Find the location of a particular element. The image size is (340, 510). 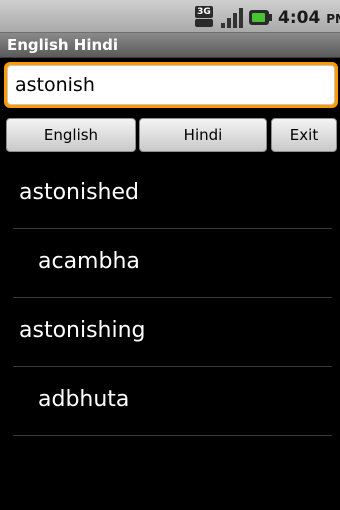

clock-ampm: PM is located at coordinates (333, 19).